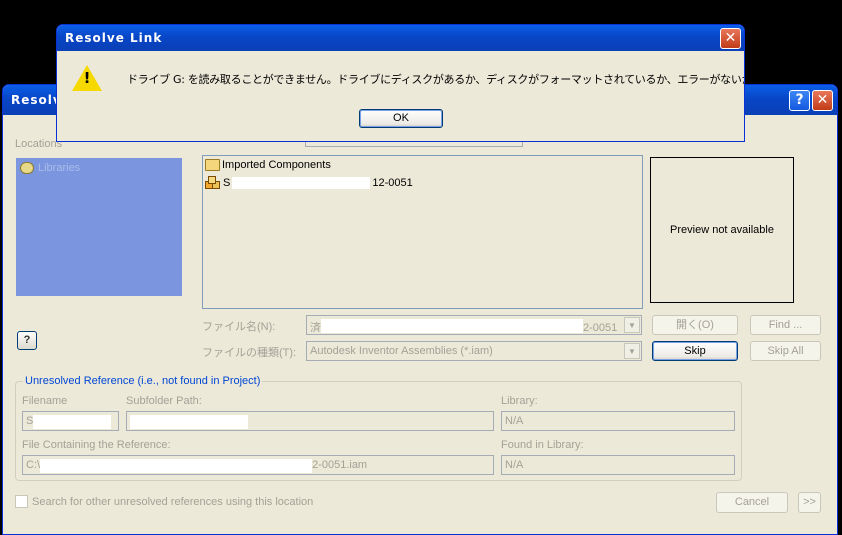  What do you see at coordinates (213, 183) in the screenshot?
I see `assembly-icon` at bounding box center [213, 183].